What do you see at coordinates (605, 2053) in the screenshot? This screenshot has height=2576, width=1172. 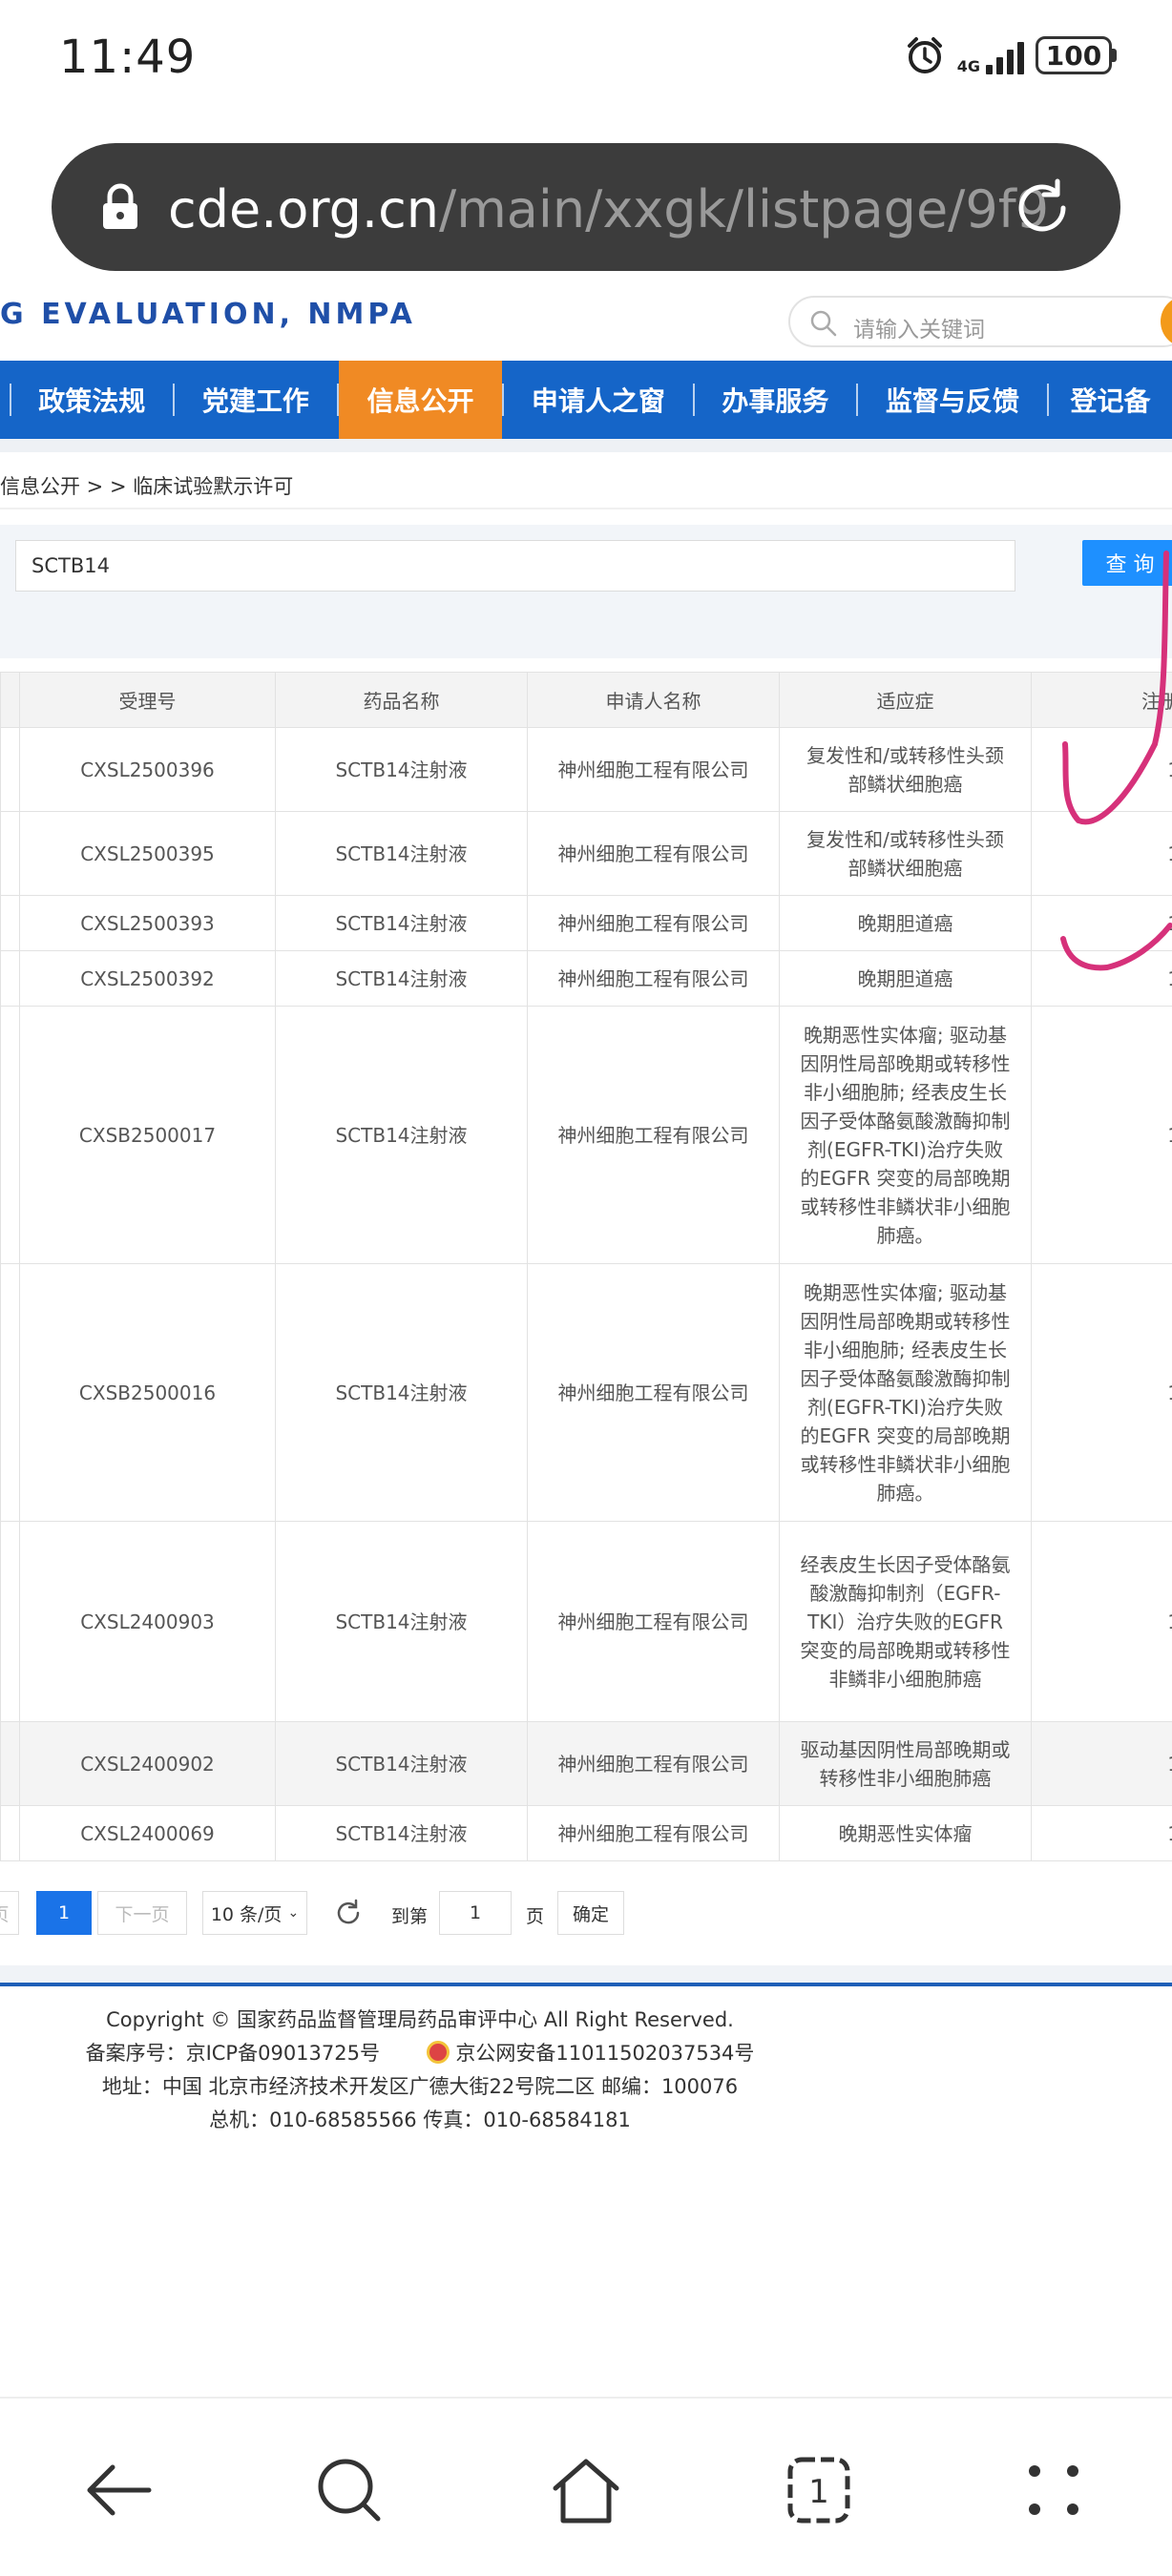 I see `footer-police: 京公网安备11011502037534号` at bounding box center [605, 2053].